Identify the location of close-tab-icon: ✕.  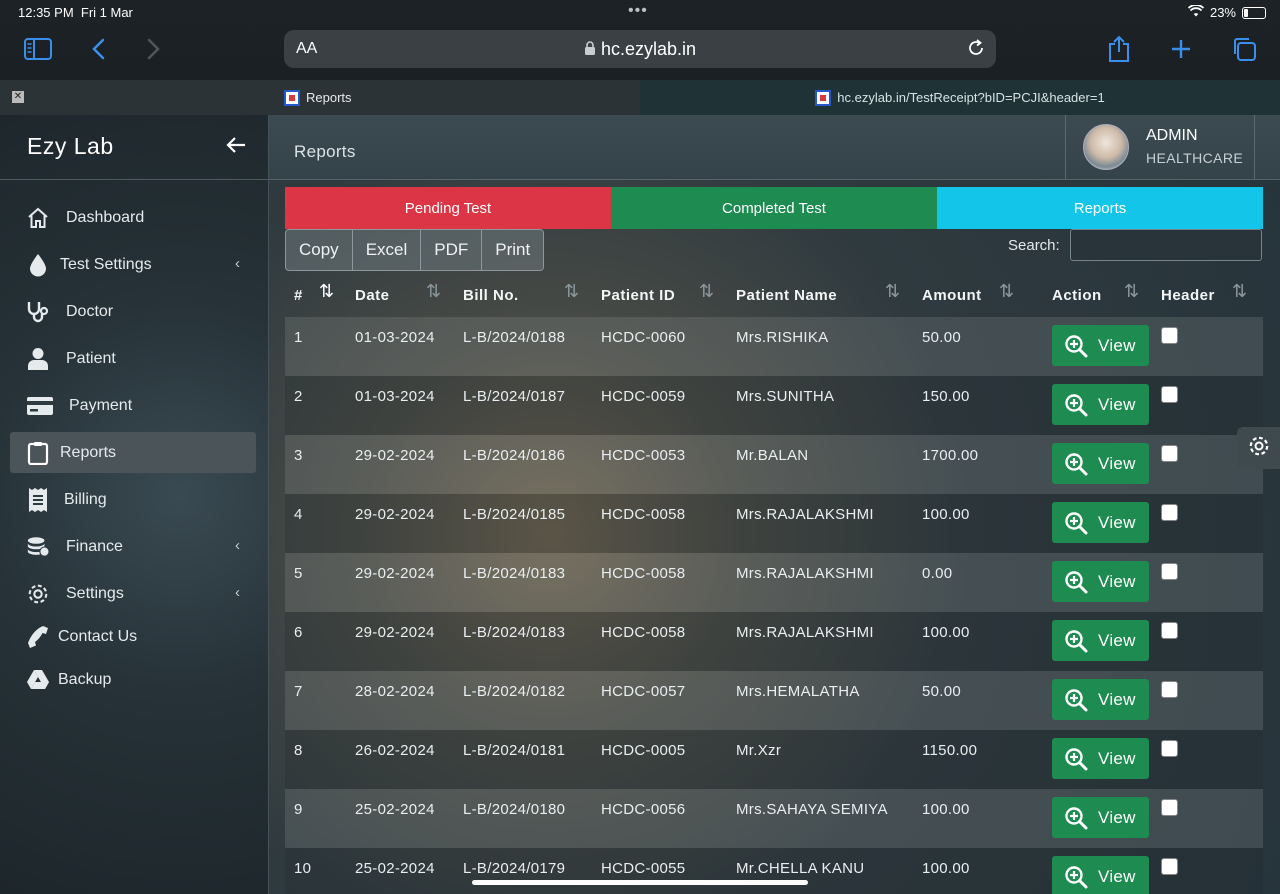
(18, 97).